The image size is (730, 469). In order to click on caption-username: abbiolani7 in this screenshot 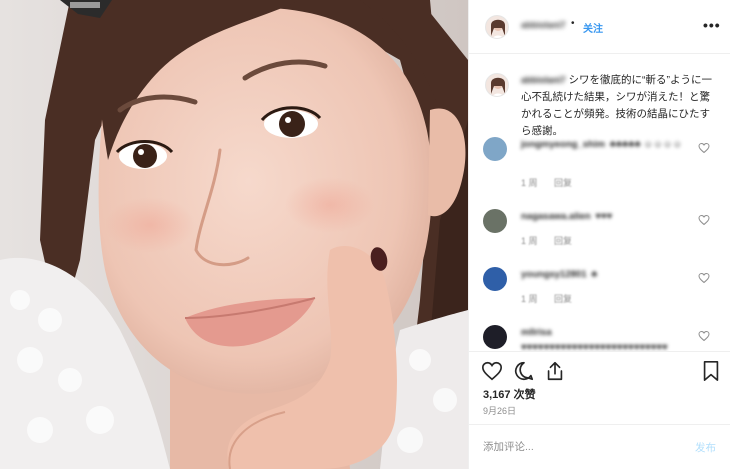, I will do `click(543, 80)`.